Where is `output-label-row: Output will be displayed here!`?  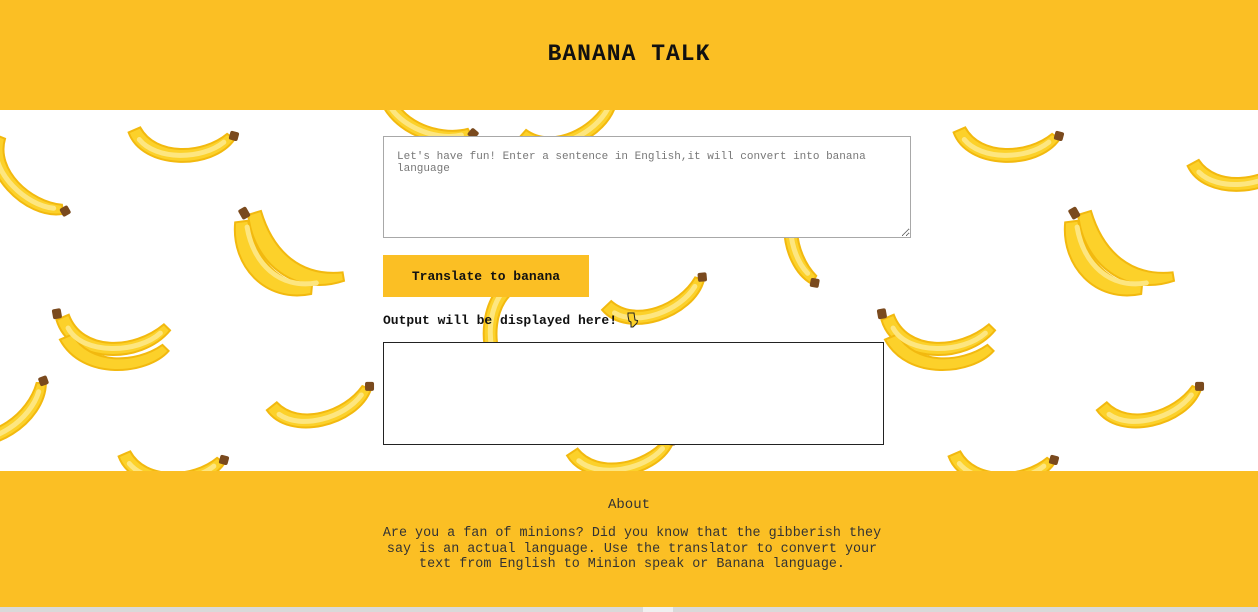 output-label-row: Output will be displayed here! is located at coordinates (511, 320).